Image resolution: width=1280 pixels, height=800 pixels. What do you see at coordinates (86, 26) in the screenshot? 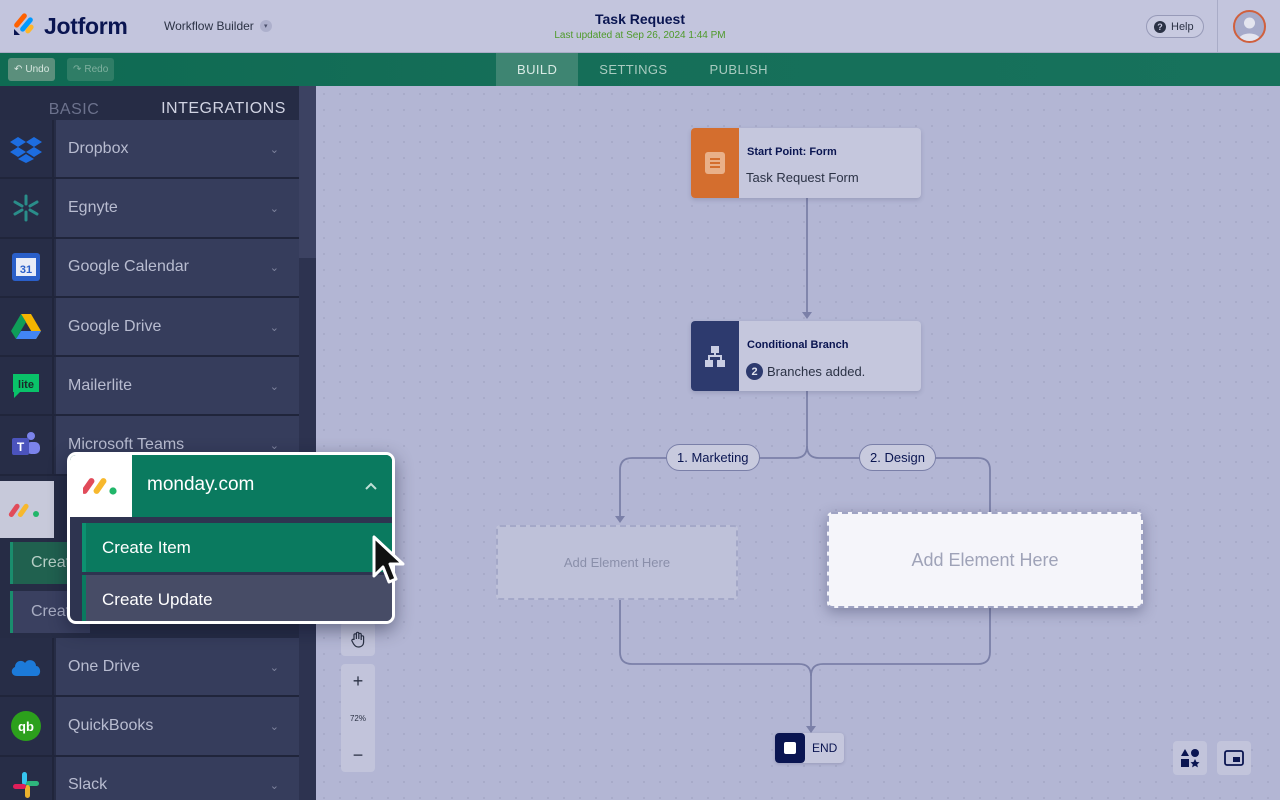
I see `brand-name: Jotform` at bounding box center [86, 26].